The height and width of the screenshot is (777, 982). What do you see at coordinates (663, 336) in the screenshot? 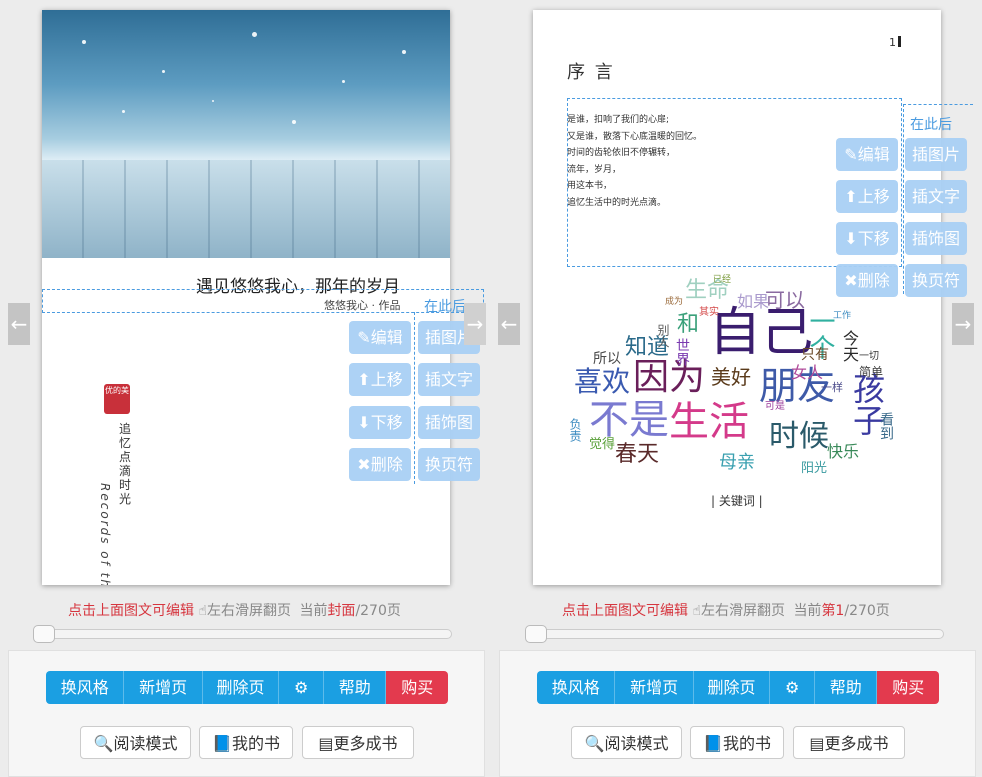
I see `wordcloud-word: 别人` at bounding box center [663, 336].